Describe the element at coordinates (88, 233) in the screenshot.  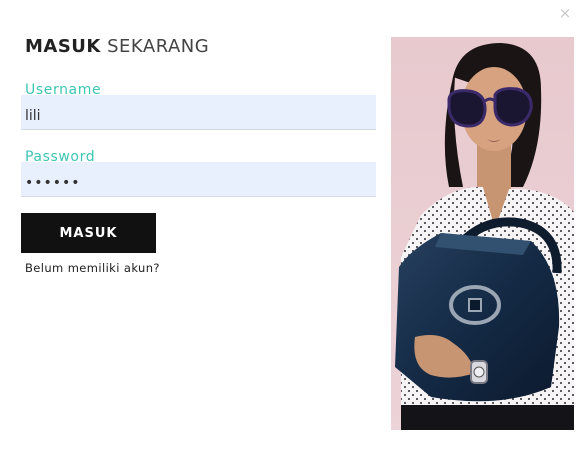
I see `login-button: MASUK` at that location.